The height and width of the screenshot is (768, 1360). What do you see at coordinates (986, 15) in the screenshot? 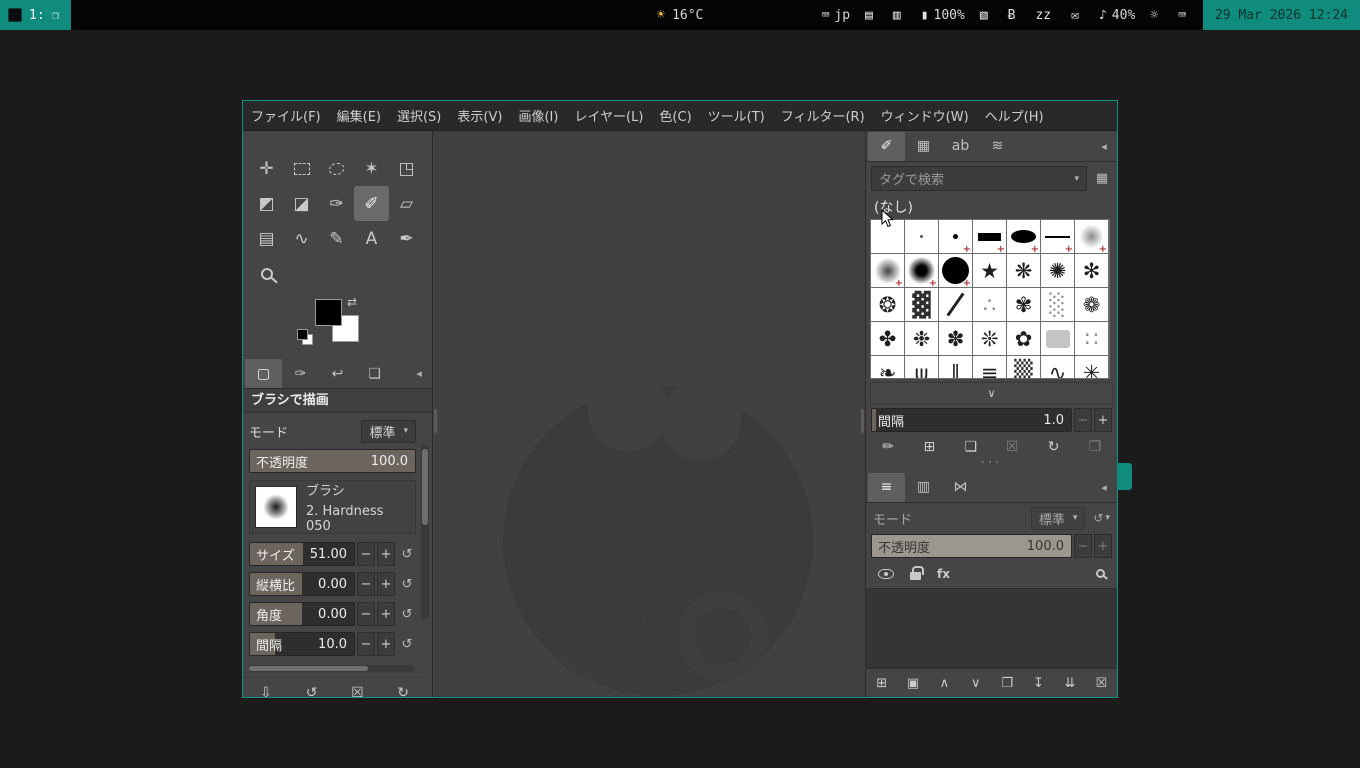
I see `display-indicator: ▧` at bounding box center [986, 15].